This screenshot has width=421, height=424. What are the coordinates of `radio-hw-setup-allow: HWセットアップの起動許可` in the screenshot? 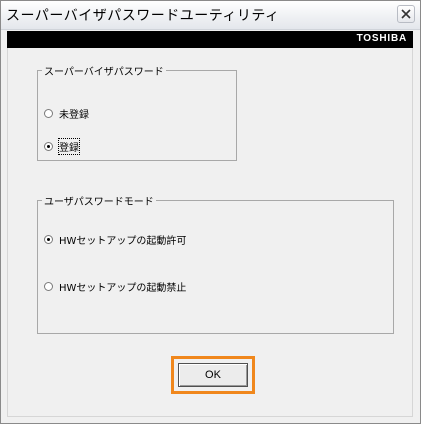 It's located at (115, 239).